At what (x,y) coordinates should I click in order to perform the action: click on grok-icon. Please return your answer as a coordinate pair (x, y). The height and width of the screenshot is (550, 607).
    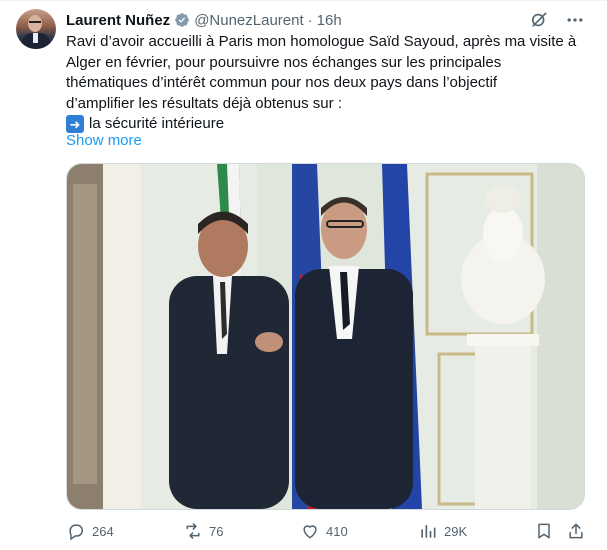
    Looking at the image, I should click on (539, 20).